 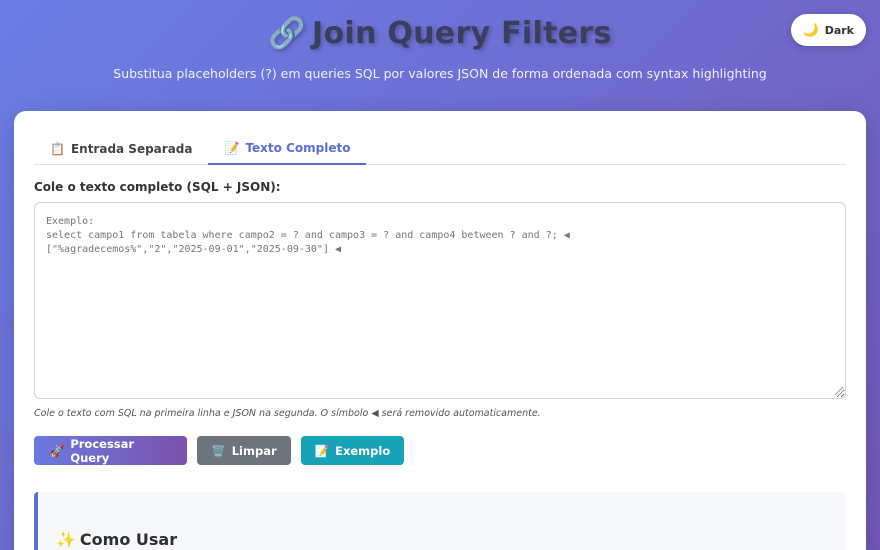 I want to click on tab-entrada-separada: 📋 Entrada Separada, so click(x=121, y=149).